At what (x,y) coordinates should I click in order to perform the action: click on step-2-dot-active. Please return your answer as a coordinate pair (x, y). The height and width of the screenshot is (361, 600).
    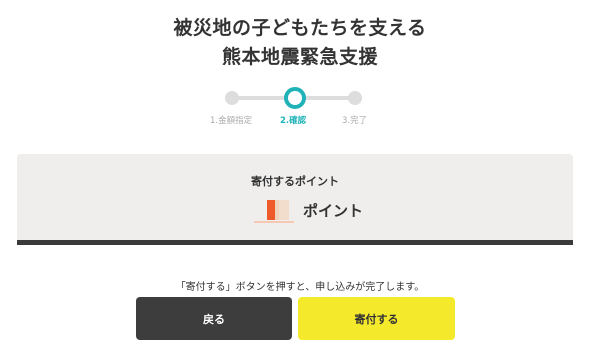
    Looking at the image, I should click on (295, 98).